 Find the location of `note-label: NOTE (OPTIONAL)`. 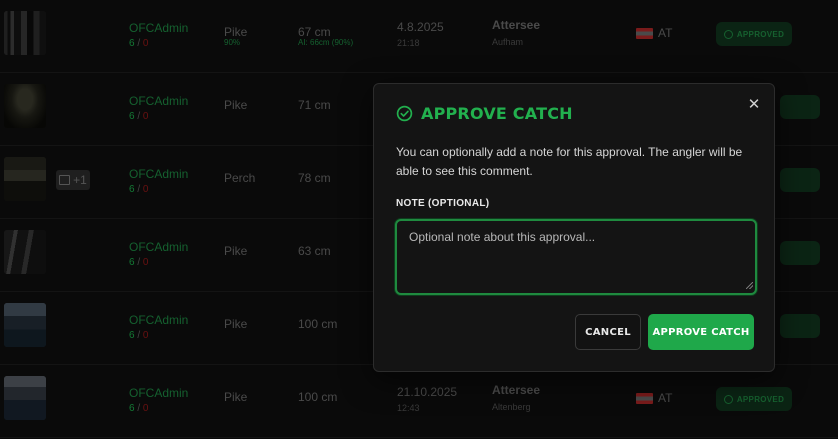

note-label: NOTE (OPTIONAL) is located at coordinates (443, 203).